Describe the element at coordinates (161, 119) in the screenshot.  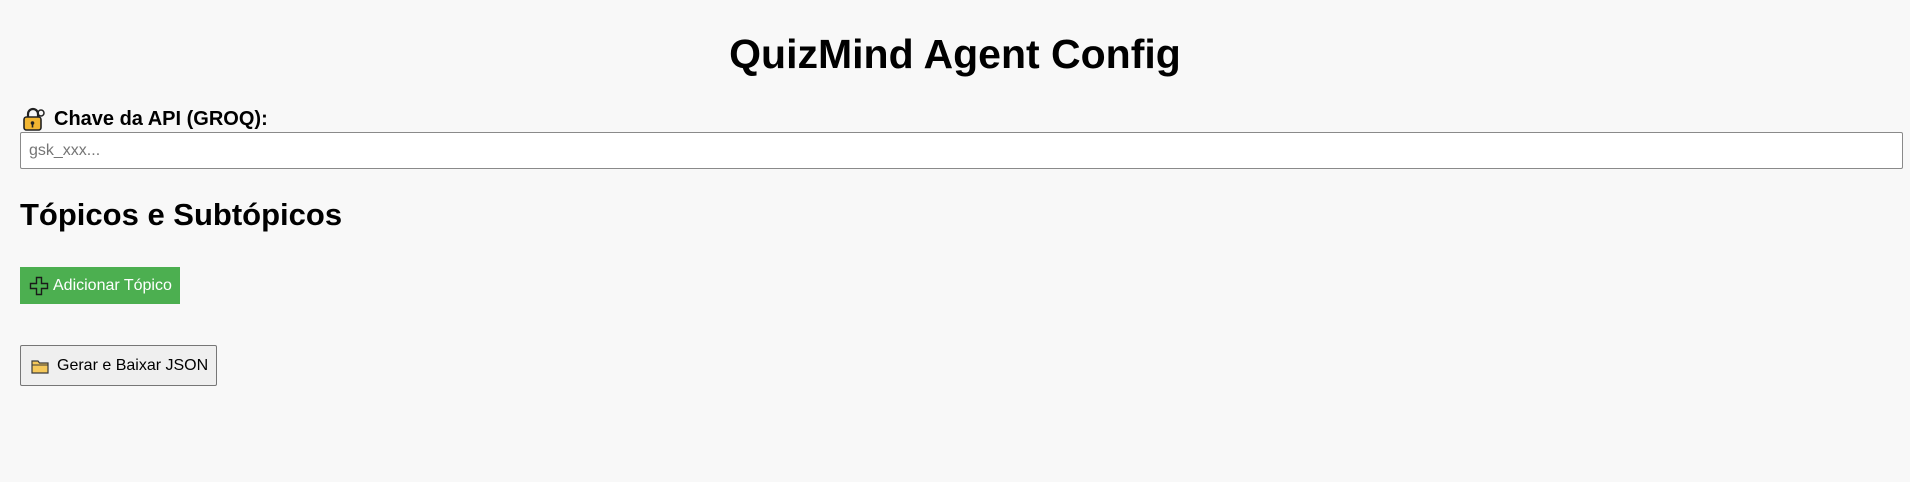
I see `api-key-label-text: Chave da API (GROQ):` at that location.